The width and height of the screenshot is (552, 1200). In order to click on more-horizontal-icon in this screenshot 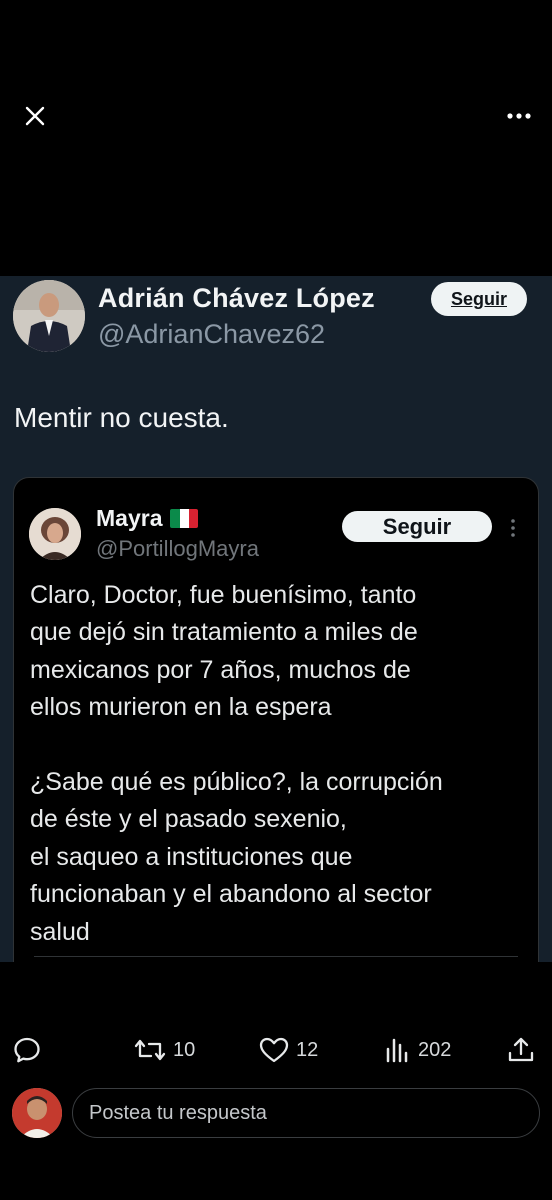, I will do `click(519, 116)`.